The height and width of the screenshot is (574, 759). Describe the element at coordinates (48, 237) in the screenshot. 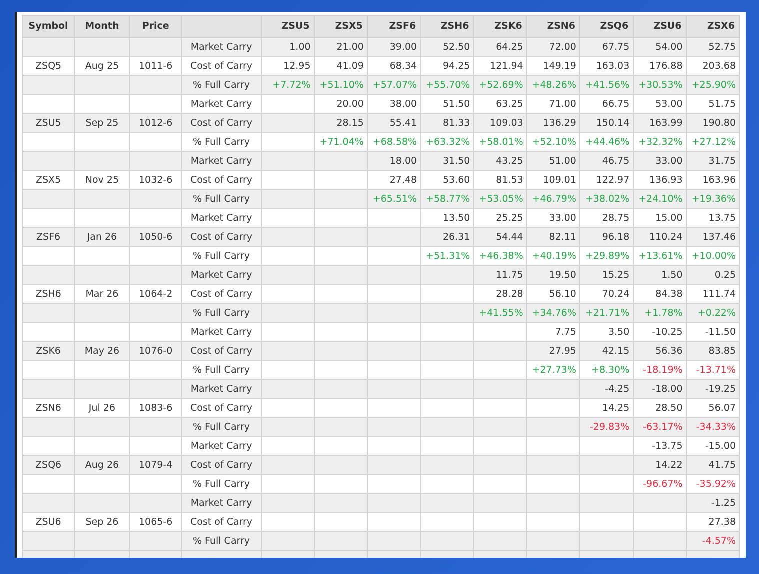

I see `table-cell: ZSF6` at that location.